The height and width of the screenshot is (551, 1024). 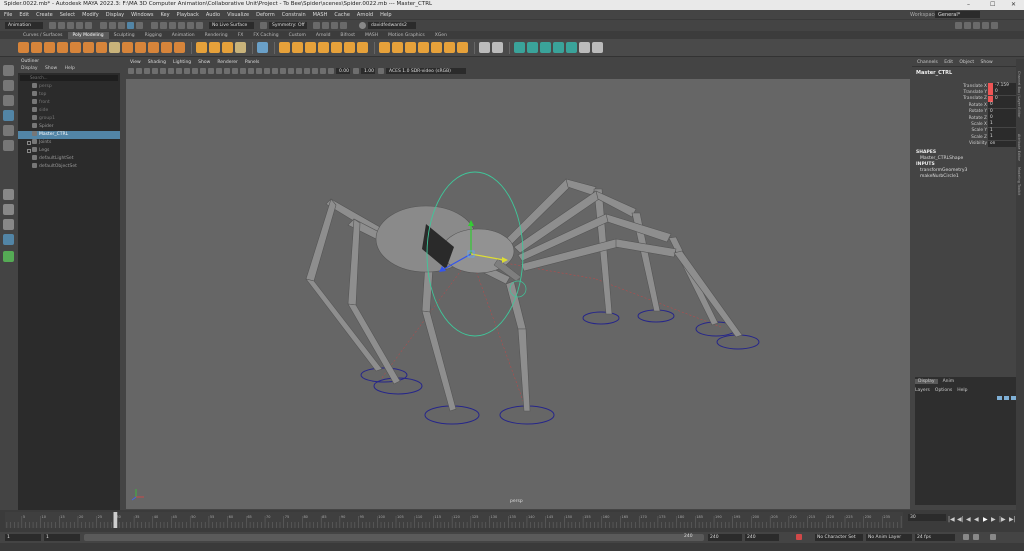 What do you see at coordinates (88, 25) in the screenshot?
I see `redo-icon` at bounding box center [88, 25].